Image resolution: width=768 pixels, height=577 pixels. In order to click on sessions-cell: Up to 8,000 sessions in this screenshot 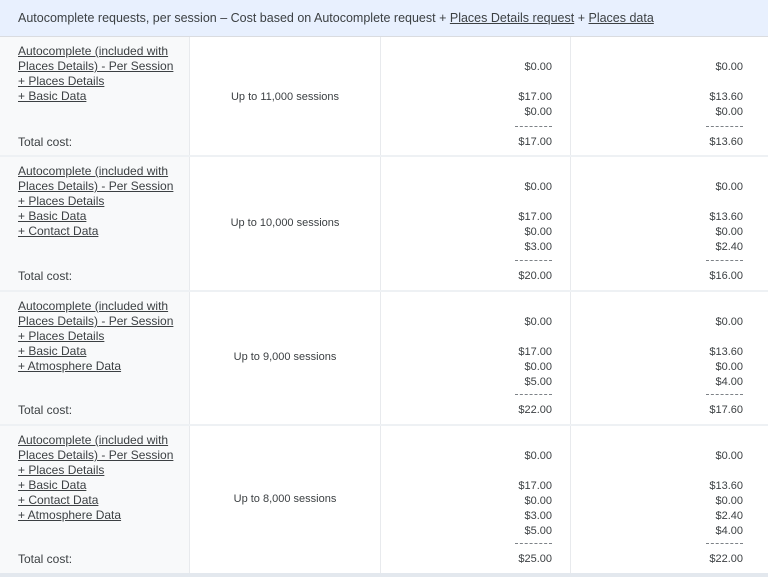, I will do `click(285, 499)`.